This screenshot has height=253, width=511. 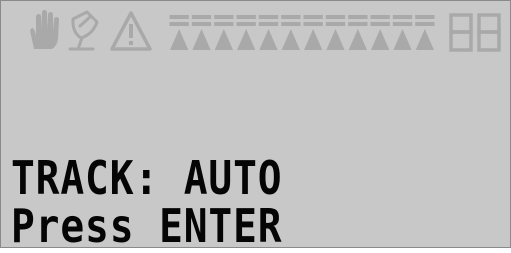 I want to click on satellite-dish-icon, so click(x=85, y=31).